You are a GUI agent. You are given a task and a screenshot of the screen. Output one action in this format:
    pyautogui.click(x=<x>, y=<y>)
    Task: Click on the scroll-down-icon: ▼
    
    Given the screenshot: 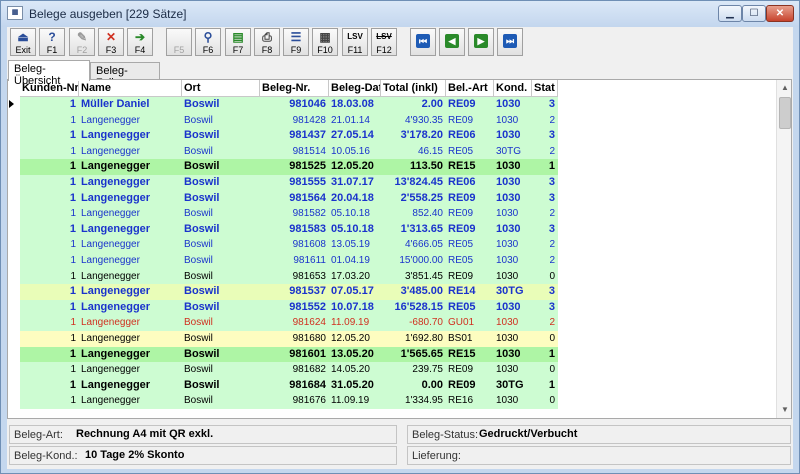 What is the action you would take?
    pyautogui.click(x=784, y=410)
    